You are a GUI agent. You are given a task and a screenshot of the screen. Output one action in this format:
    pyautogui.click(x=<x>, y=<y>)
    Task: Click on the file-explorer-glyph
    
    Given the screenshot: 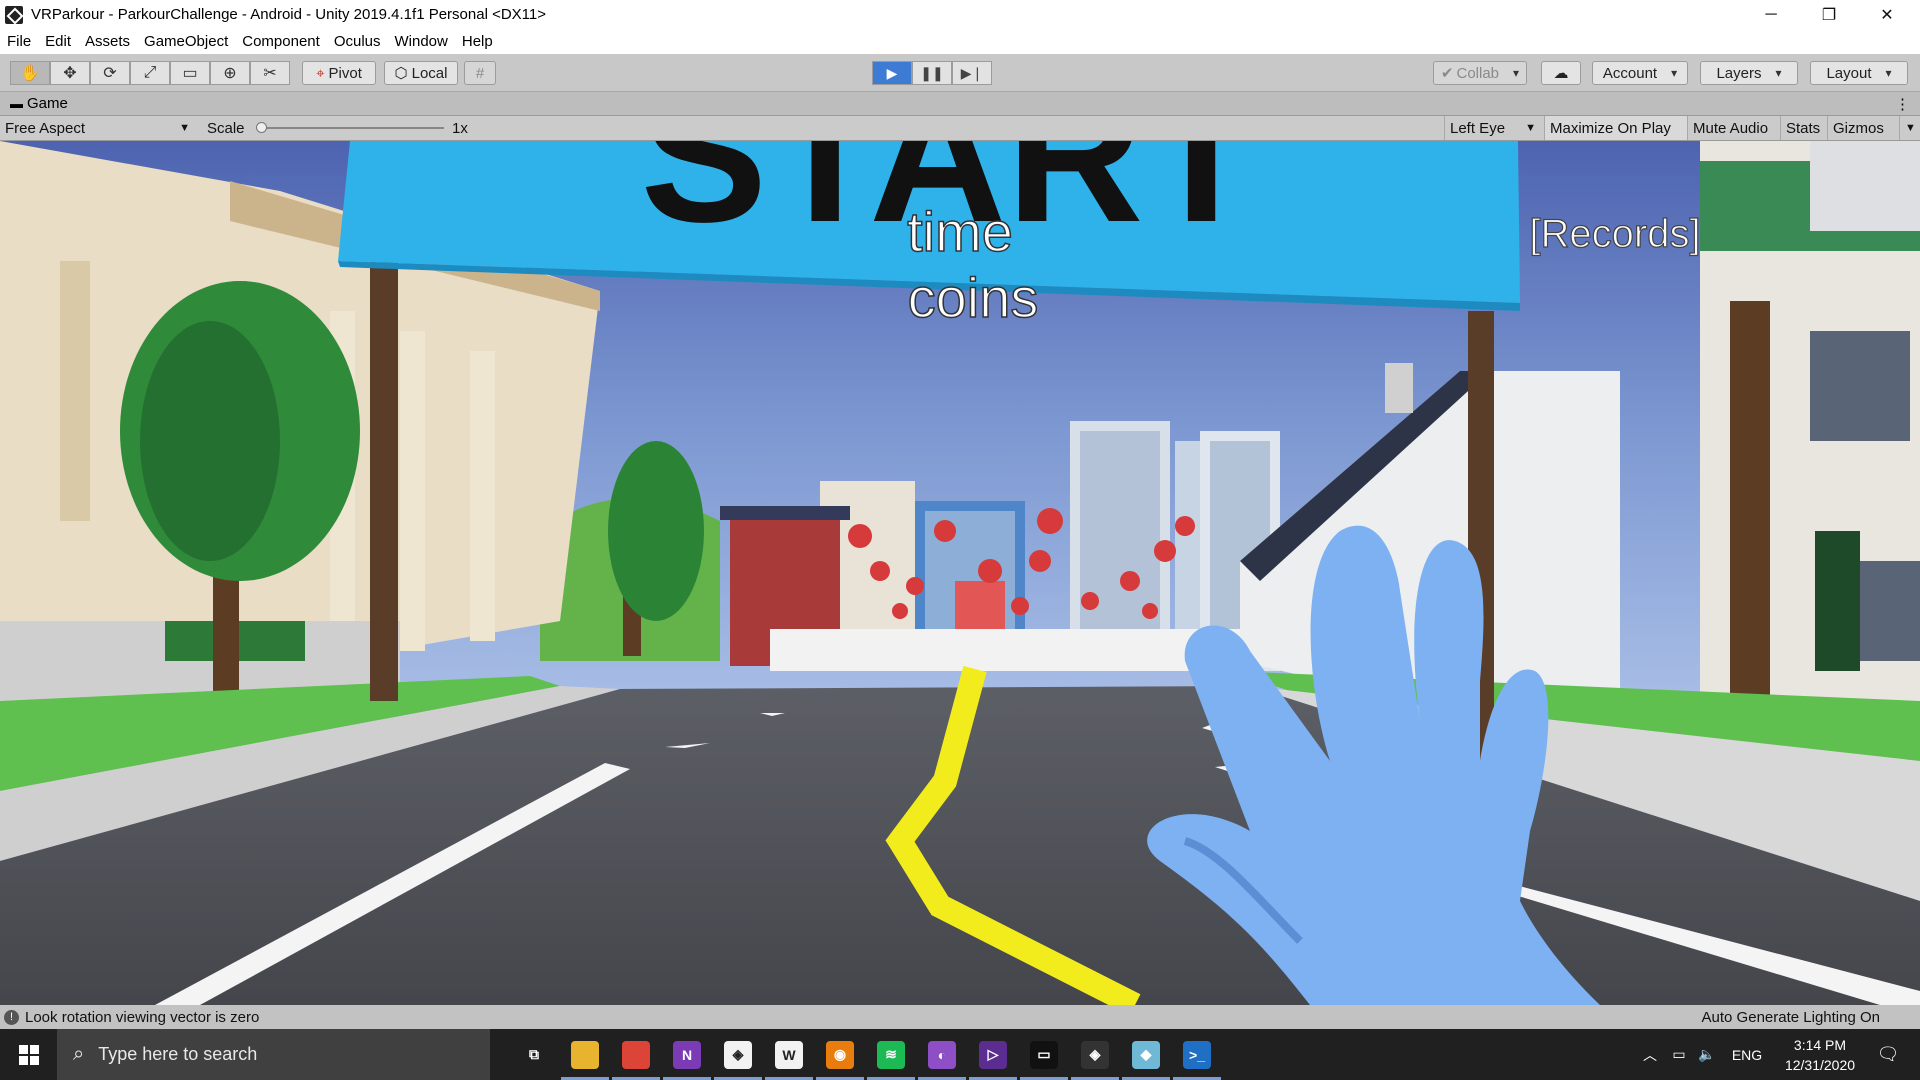 What is the action you would take?
    pyautogui.click(x=585, y=1054)
    